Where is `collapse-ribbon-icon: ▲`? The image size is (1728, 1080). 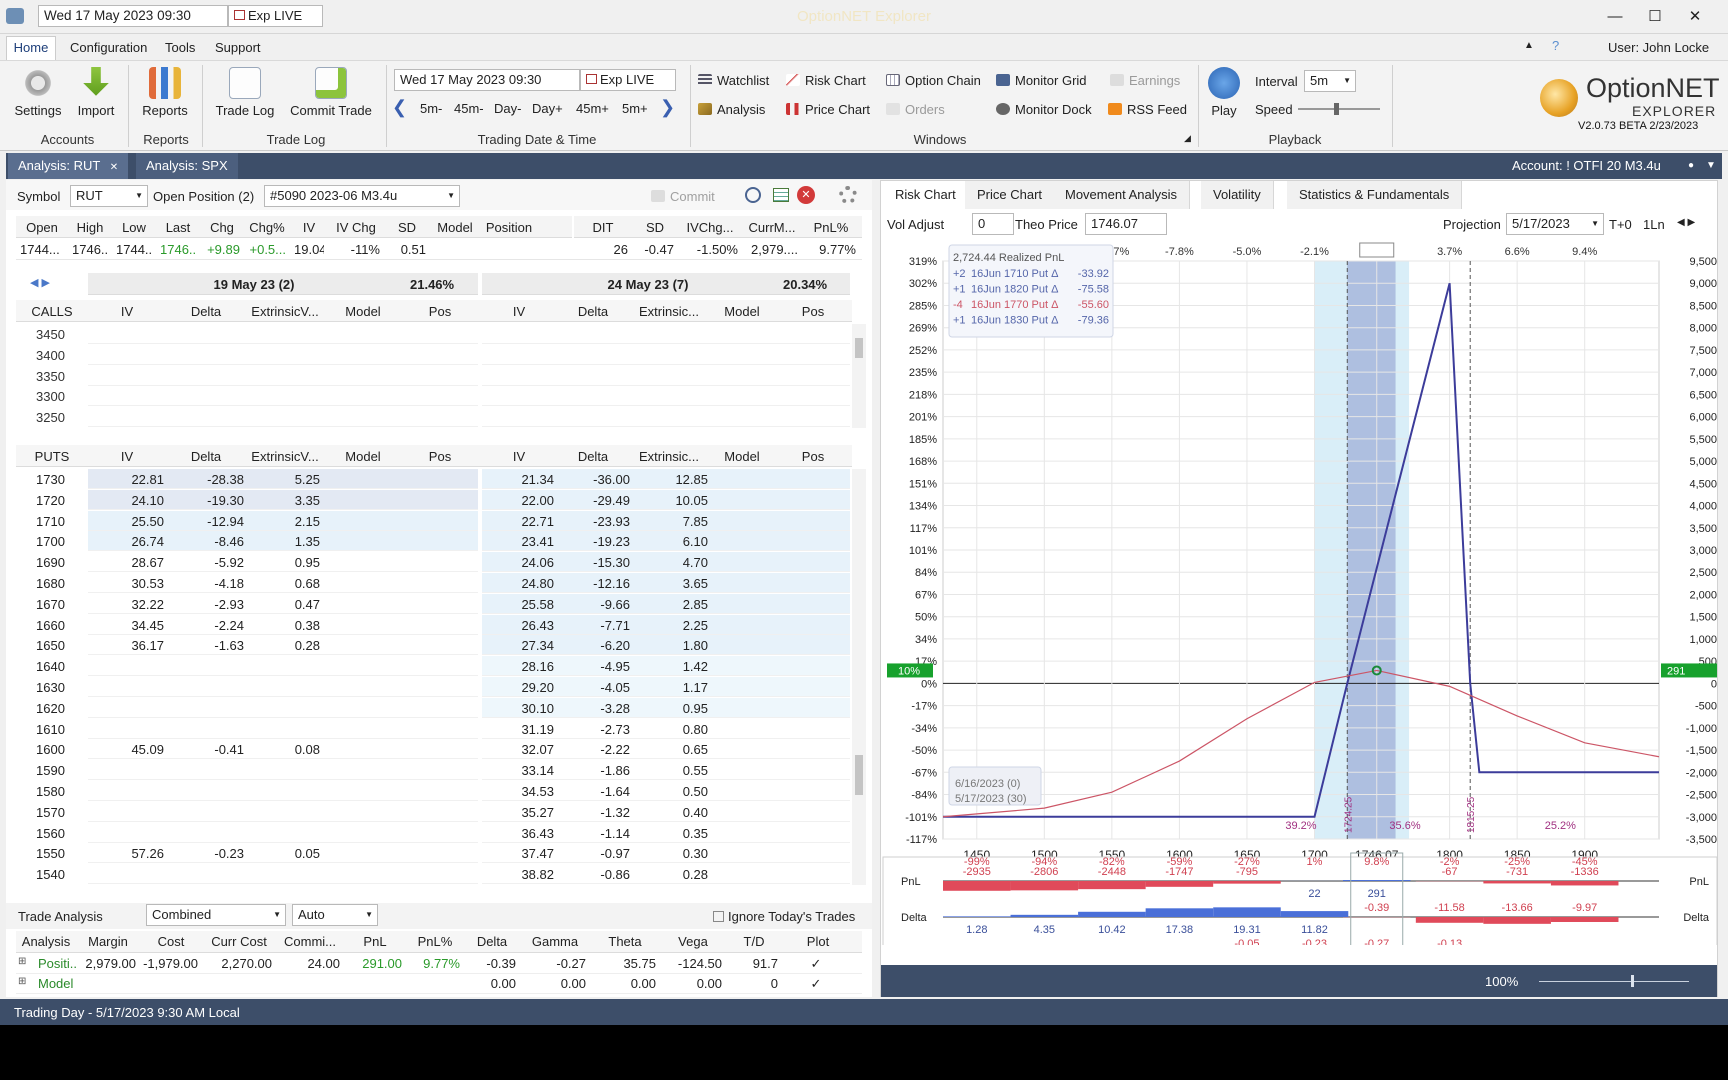
collapse-ribbon-icon: ▲ is located at coordinates (1529, 45).